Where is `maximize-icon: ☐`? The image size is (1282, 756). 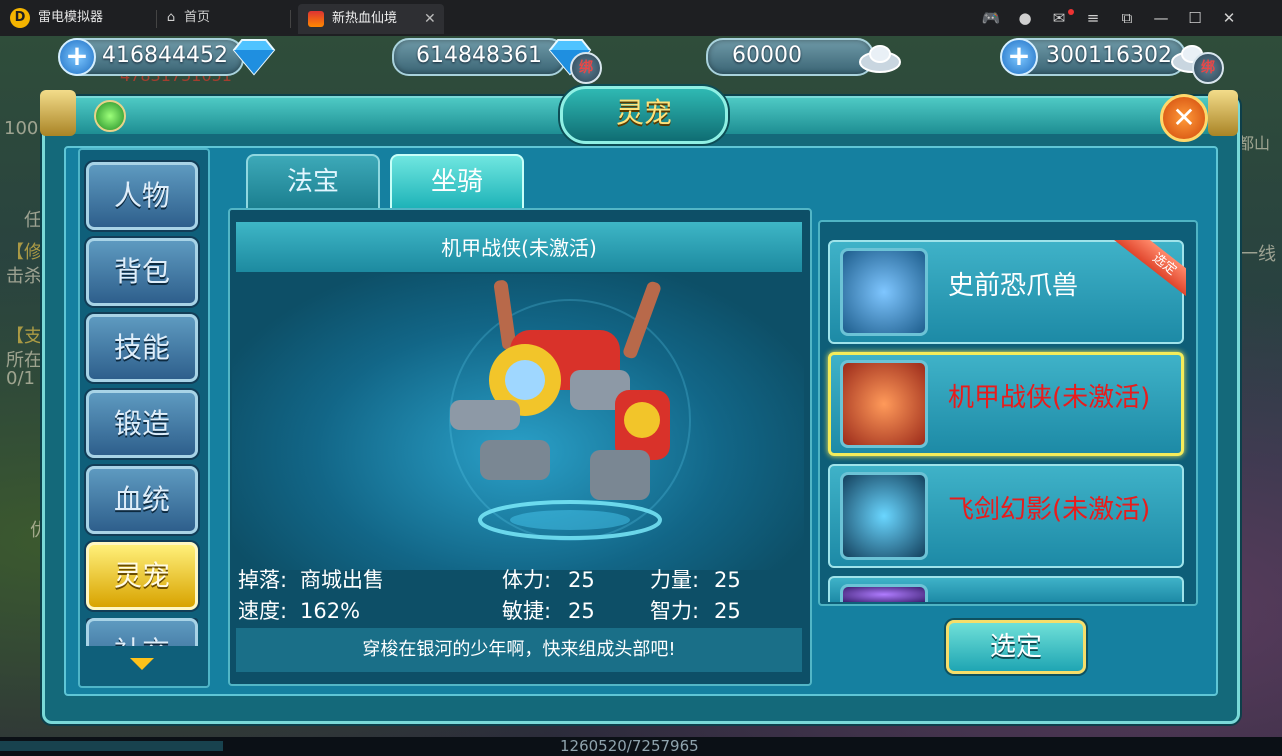
maximize-icon: ☐ is located at coordinates (1195, 18).